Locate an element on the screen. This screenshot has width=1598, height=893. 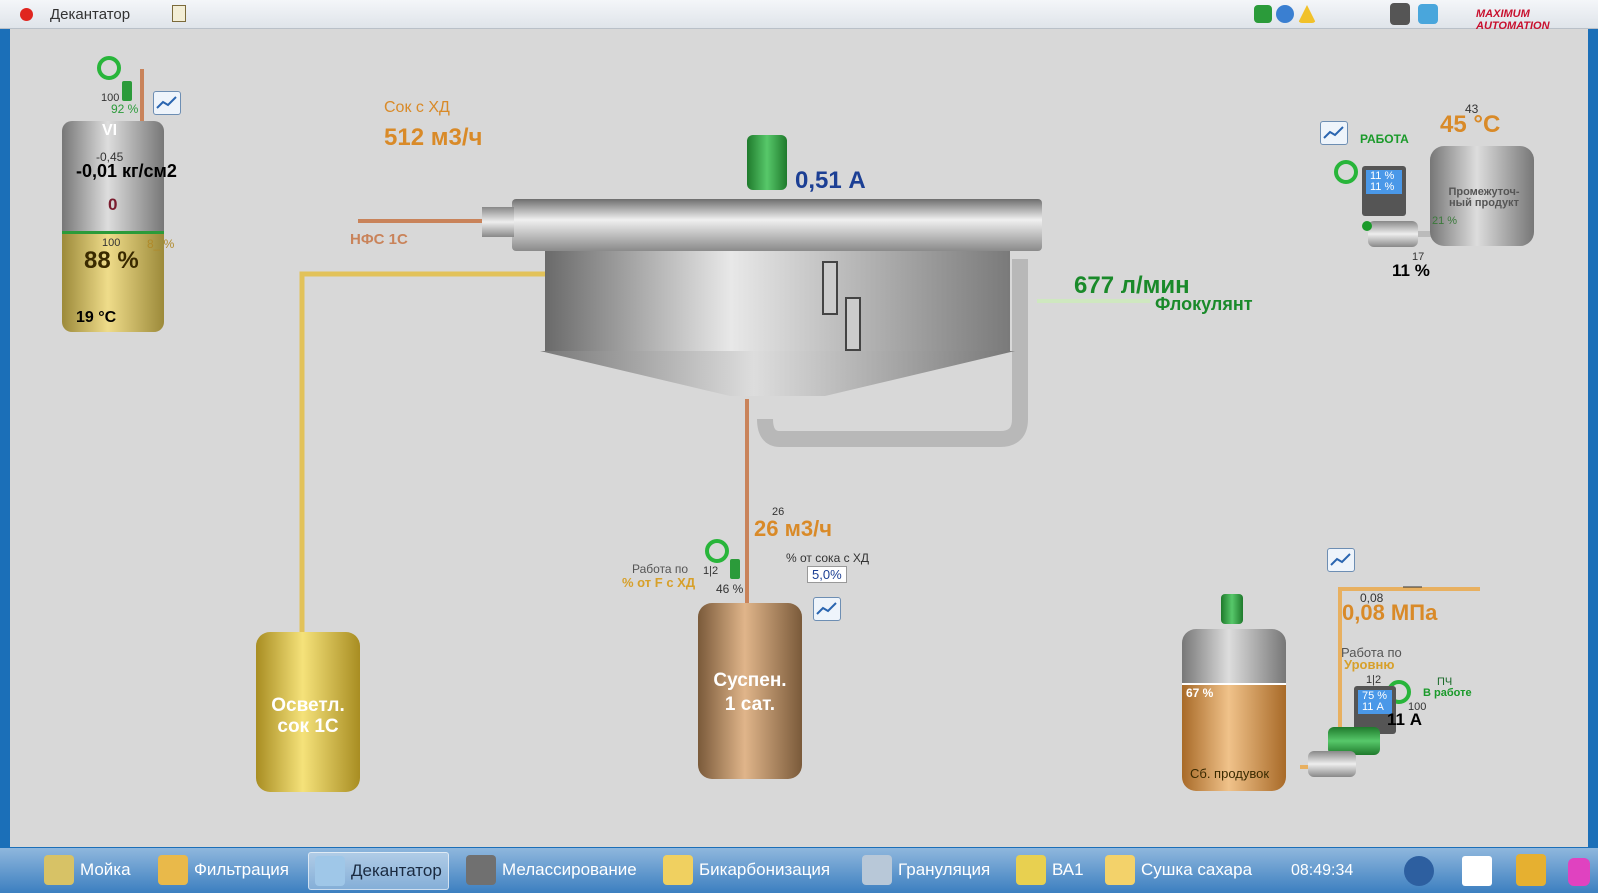
suspension-mode-label-1: Работа по is located at coordinates (660, 569).